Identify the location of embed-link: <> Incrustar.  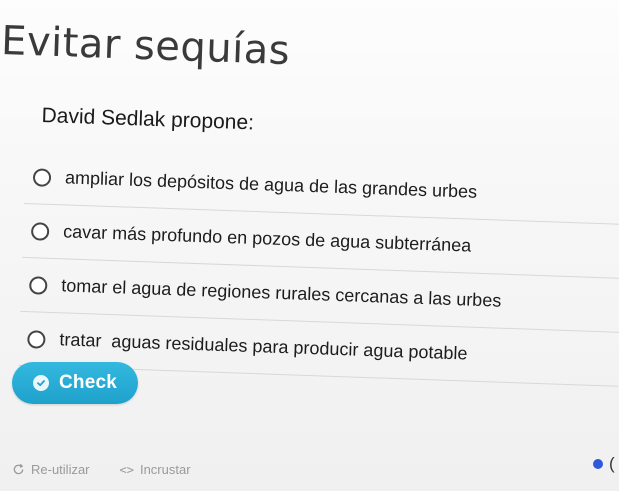
(155, 469).